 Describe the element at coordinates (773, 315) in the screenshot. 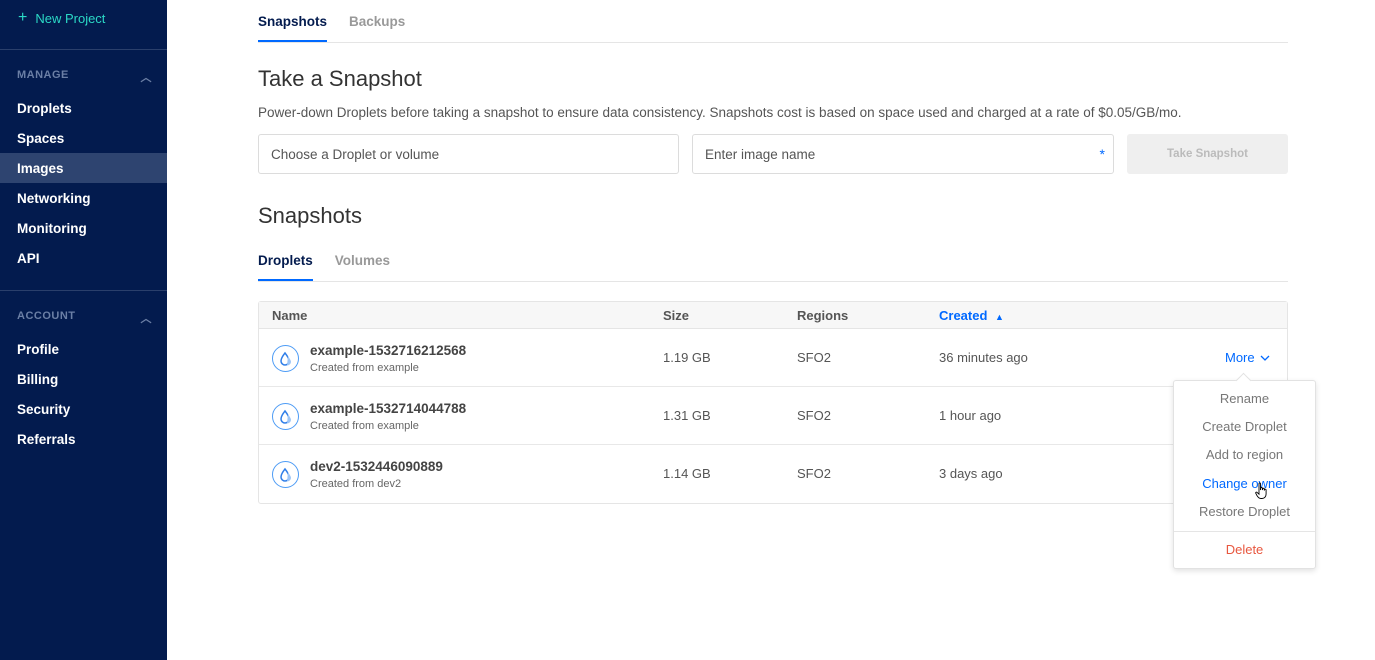

I see `table-header: Name Size Regions Created ▲` at that location.